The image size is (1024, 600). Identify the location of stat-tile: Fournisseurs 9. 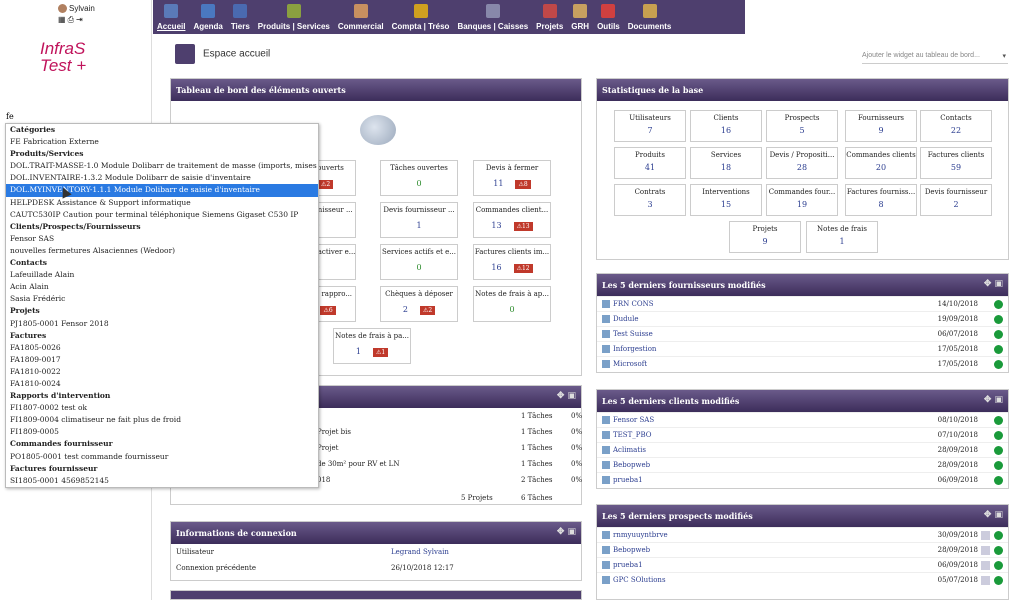
(881, 126).